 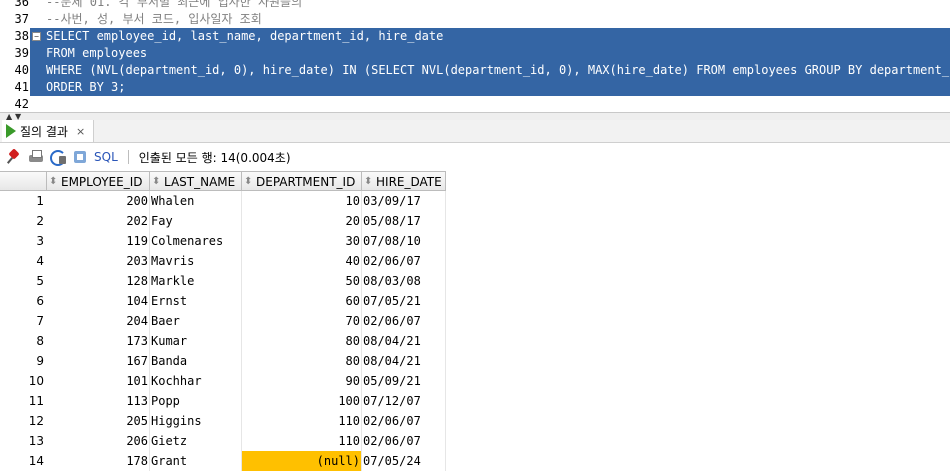 What do you see at coordinates (22, 261) in the screenshot?
I see `row-number: 4` at bounding box center [22, 261].